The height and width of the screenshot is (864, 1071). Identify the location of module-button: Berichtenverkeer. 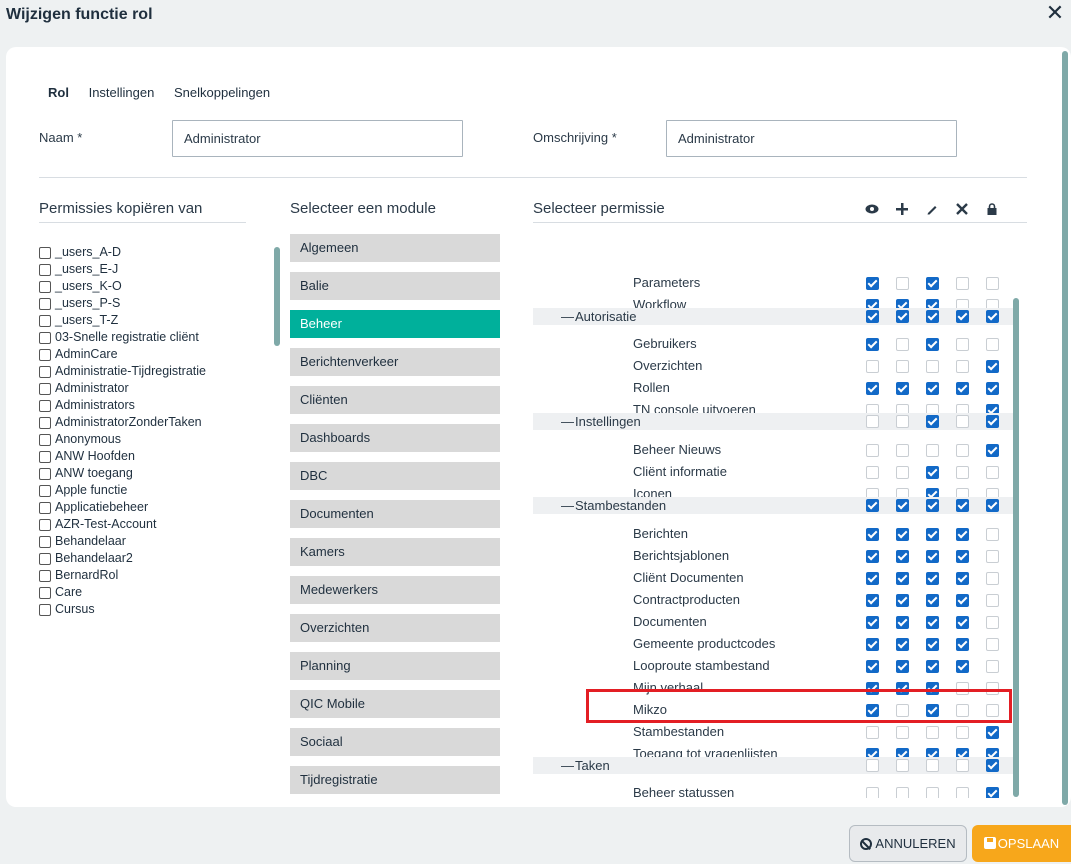
(395, 362).